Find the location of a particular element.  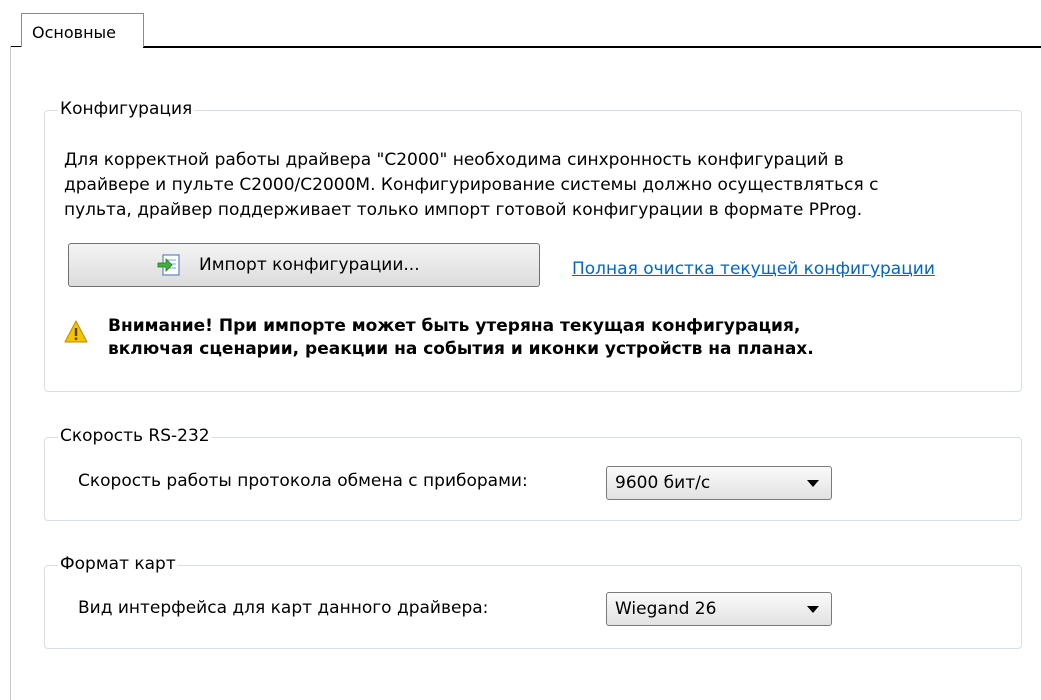

import-icon is located at coordinates (168, 265).